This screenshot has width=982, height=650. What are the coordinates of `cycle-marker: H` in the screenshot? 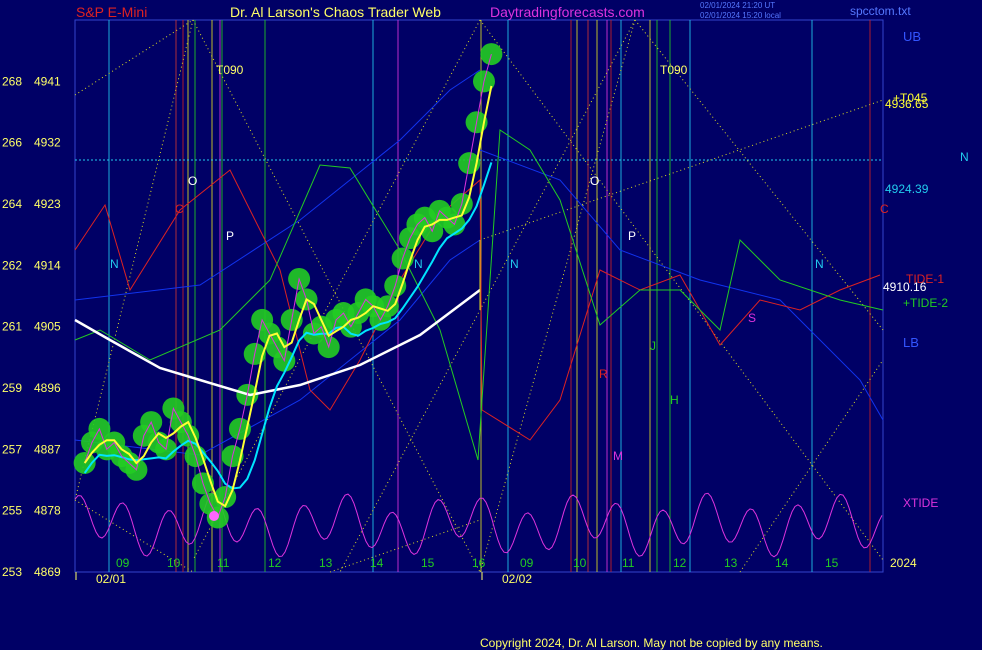 It's located at (674, 400).